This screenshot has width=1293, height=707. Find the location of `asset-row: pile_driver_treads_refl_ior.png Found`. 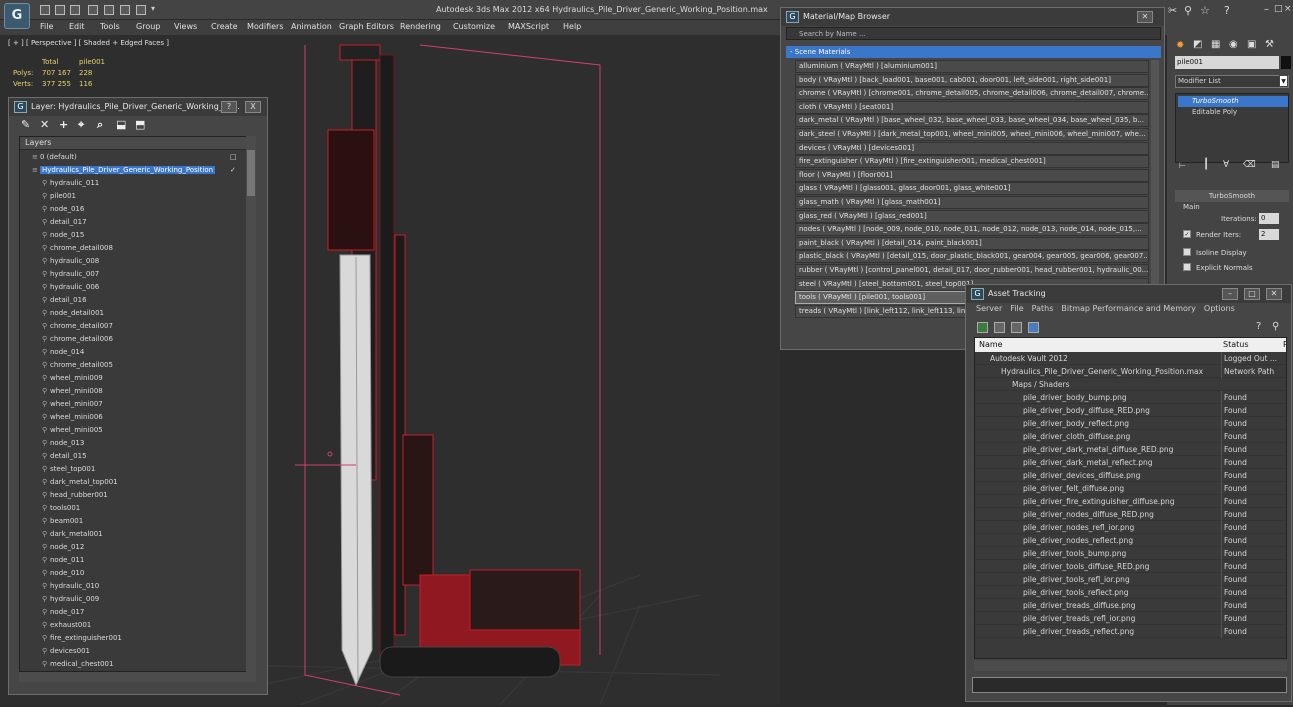

asset-row: pile_driver_treads_refl_ior.png Found is located at coordinates (1130, 618).